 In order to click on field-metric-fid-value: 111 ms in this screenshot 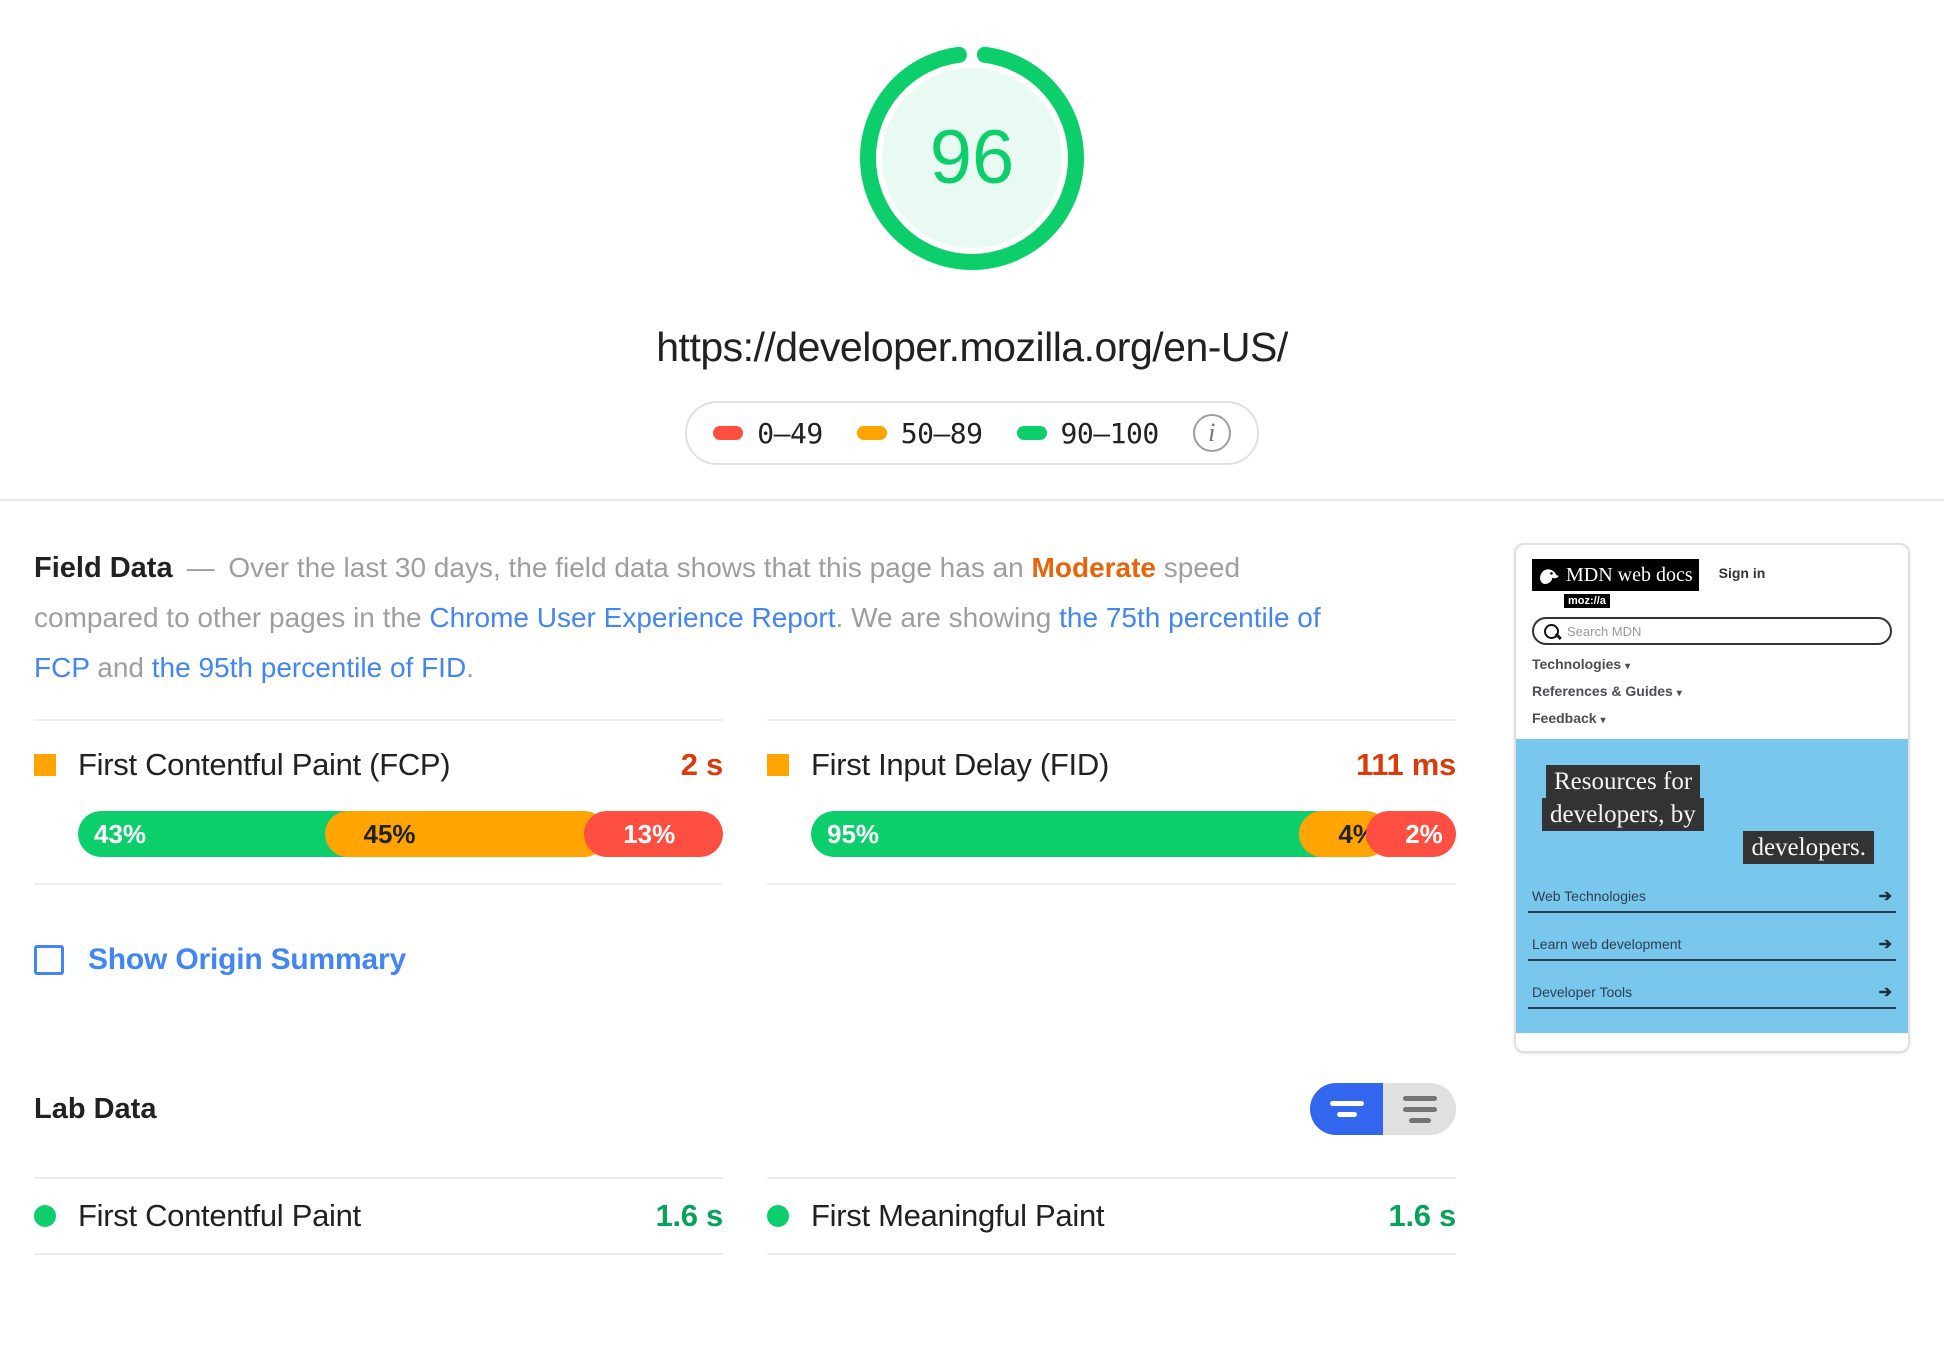, I will do `click(1406, 764)`.